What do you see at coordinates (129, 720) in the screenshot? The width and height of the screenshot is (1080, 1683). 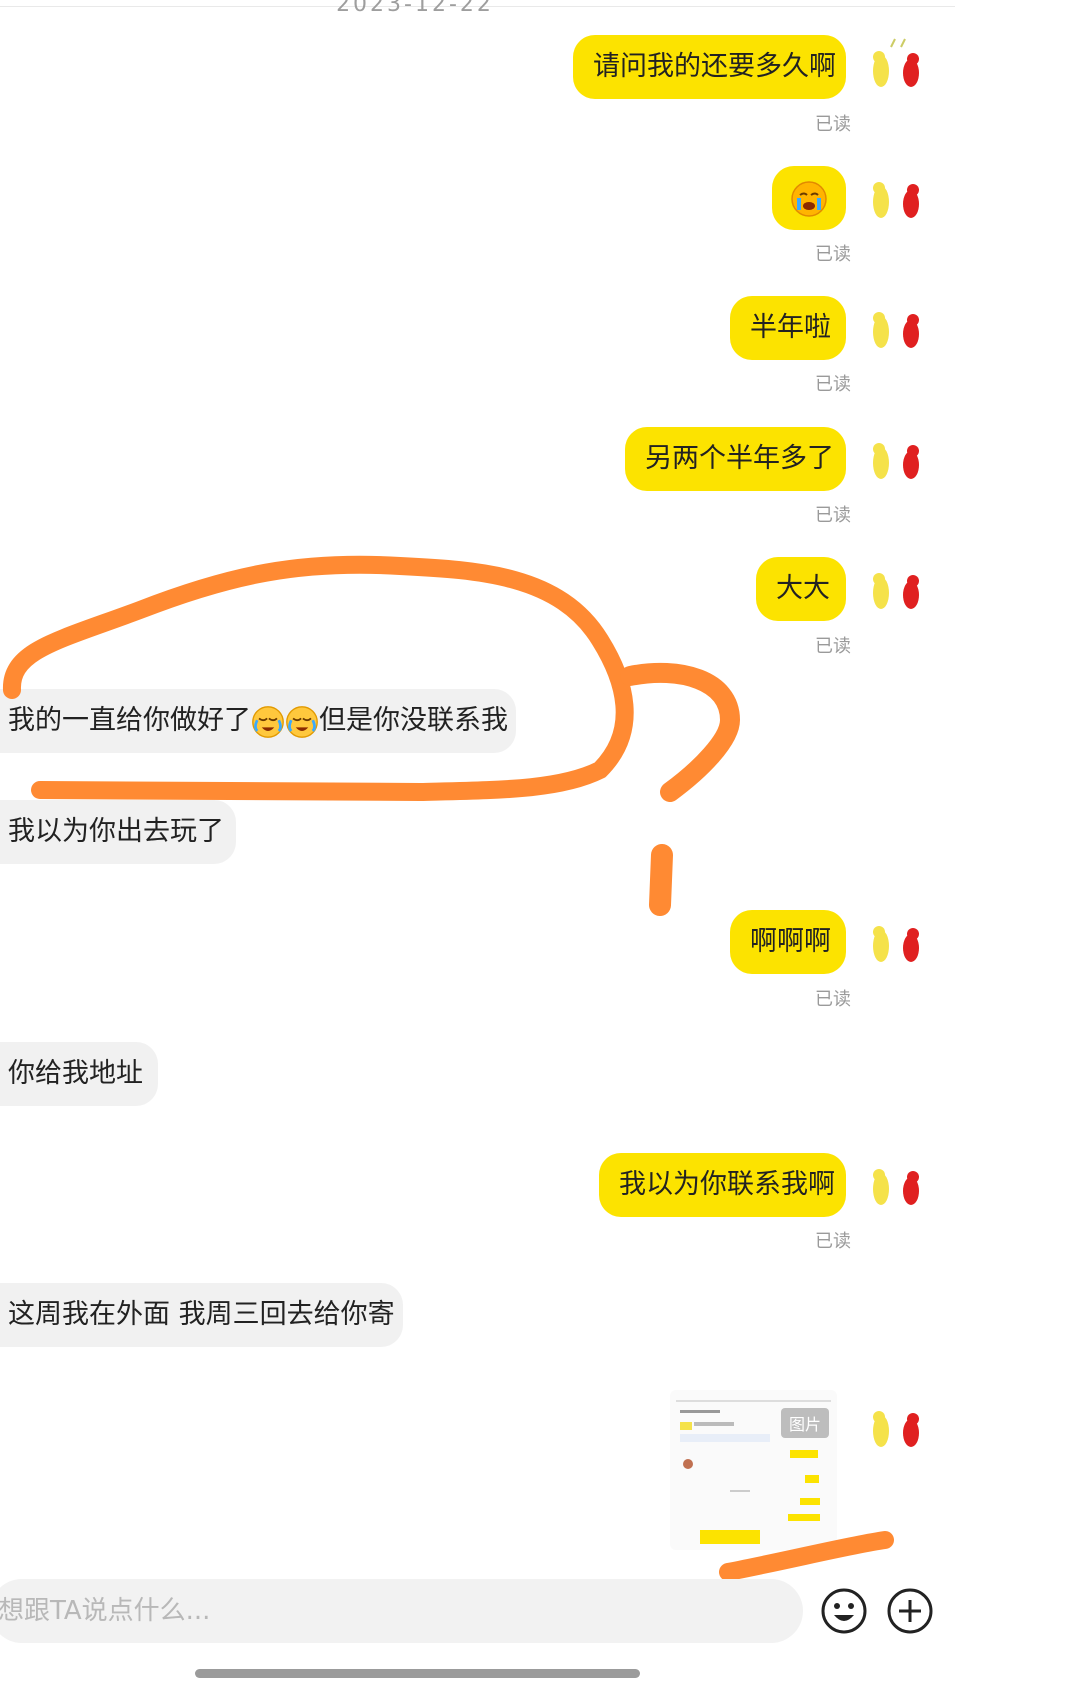 I see `message-text: 我的一直给你做好了` at bounding box center [129, 720].